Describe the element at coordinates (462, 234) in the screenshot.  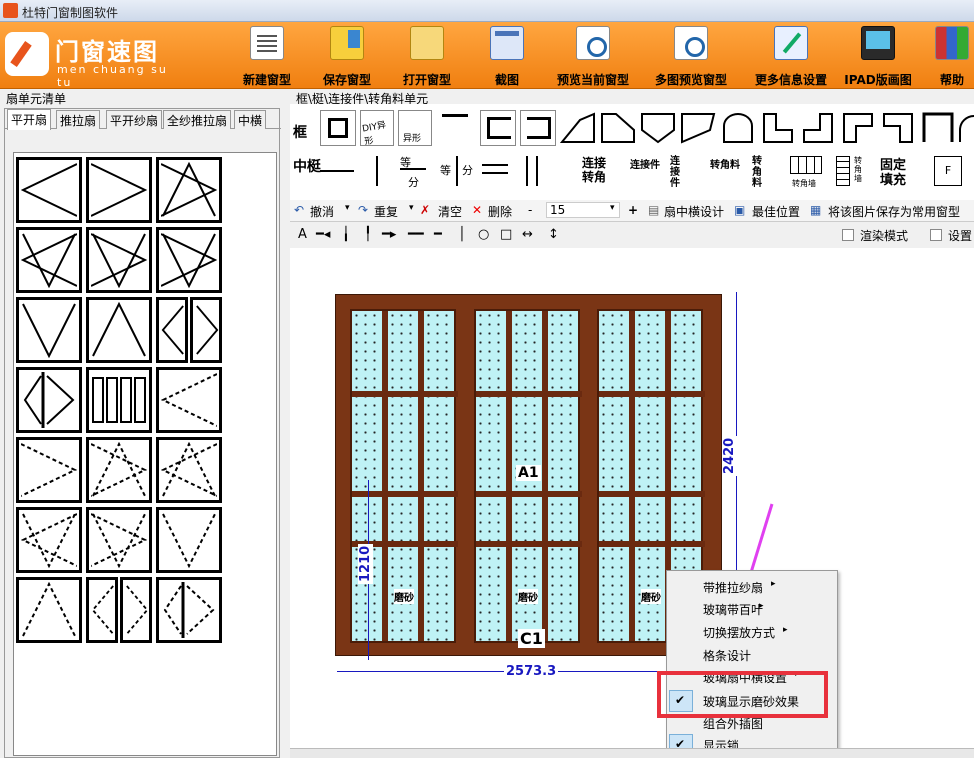
I see `vertical-line-icon: │` at that location.